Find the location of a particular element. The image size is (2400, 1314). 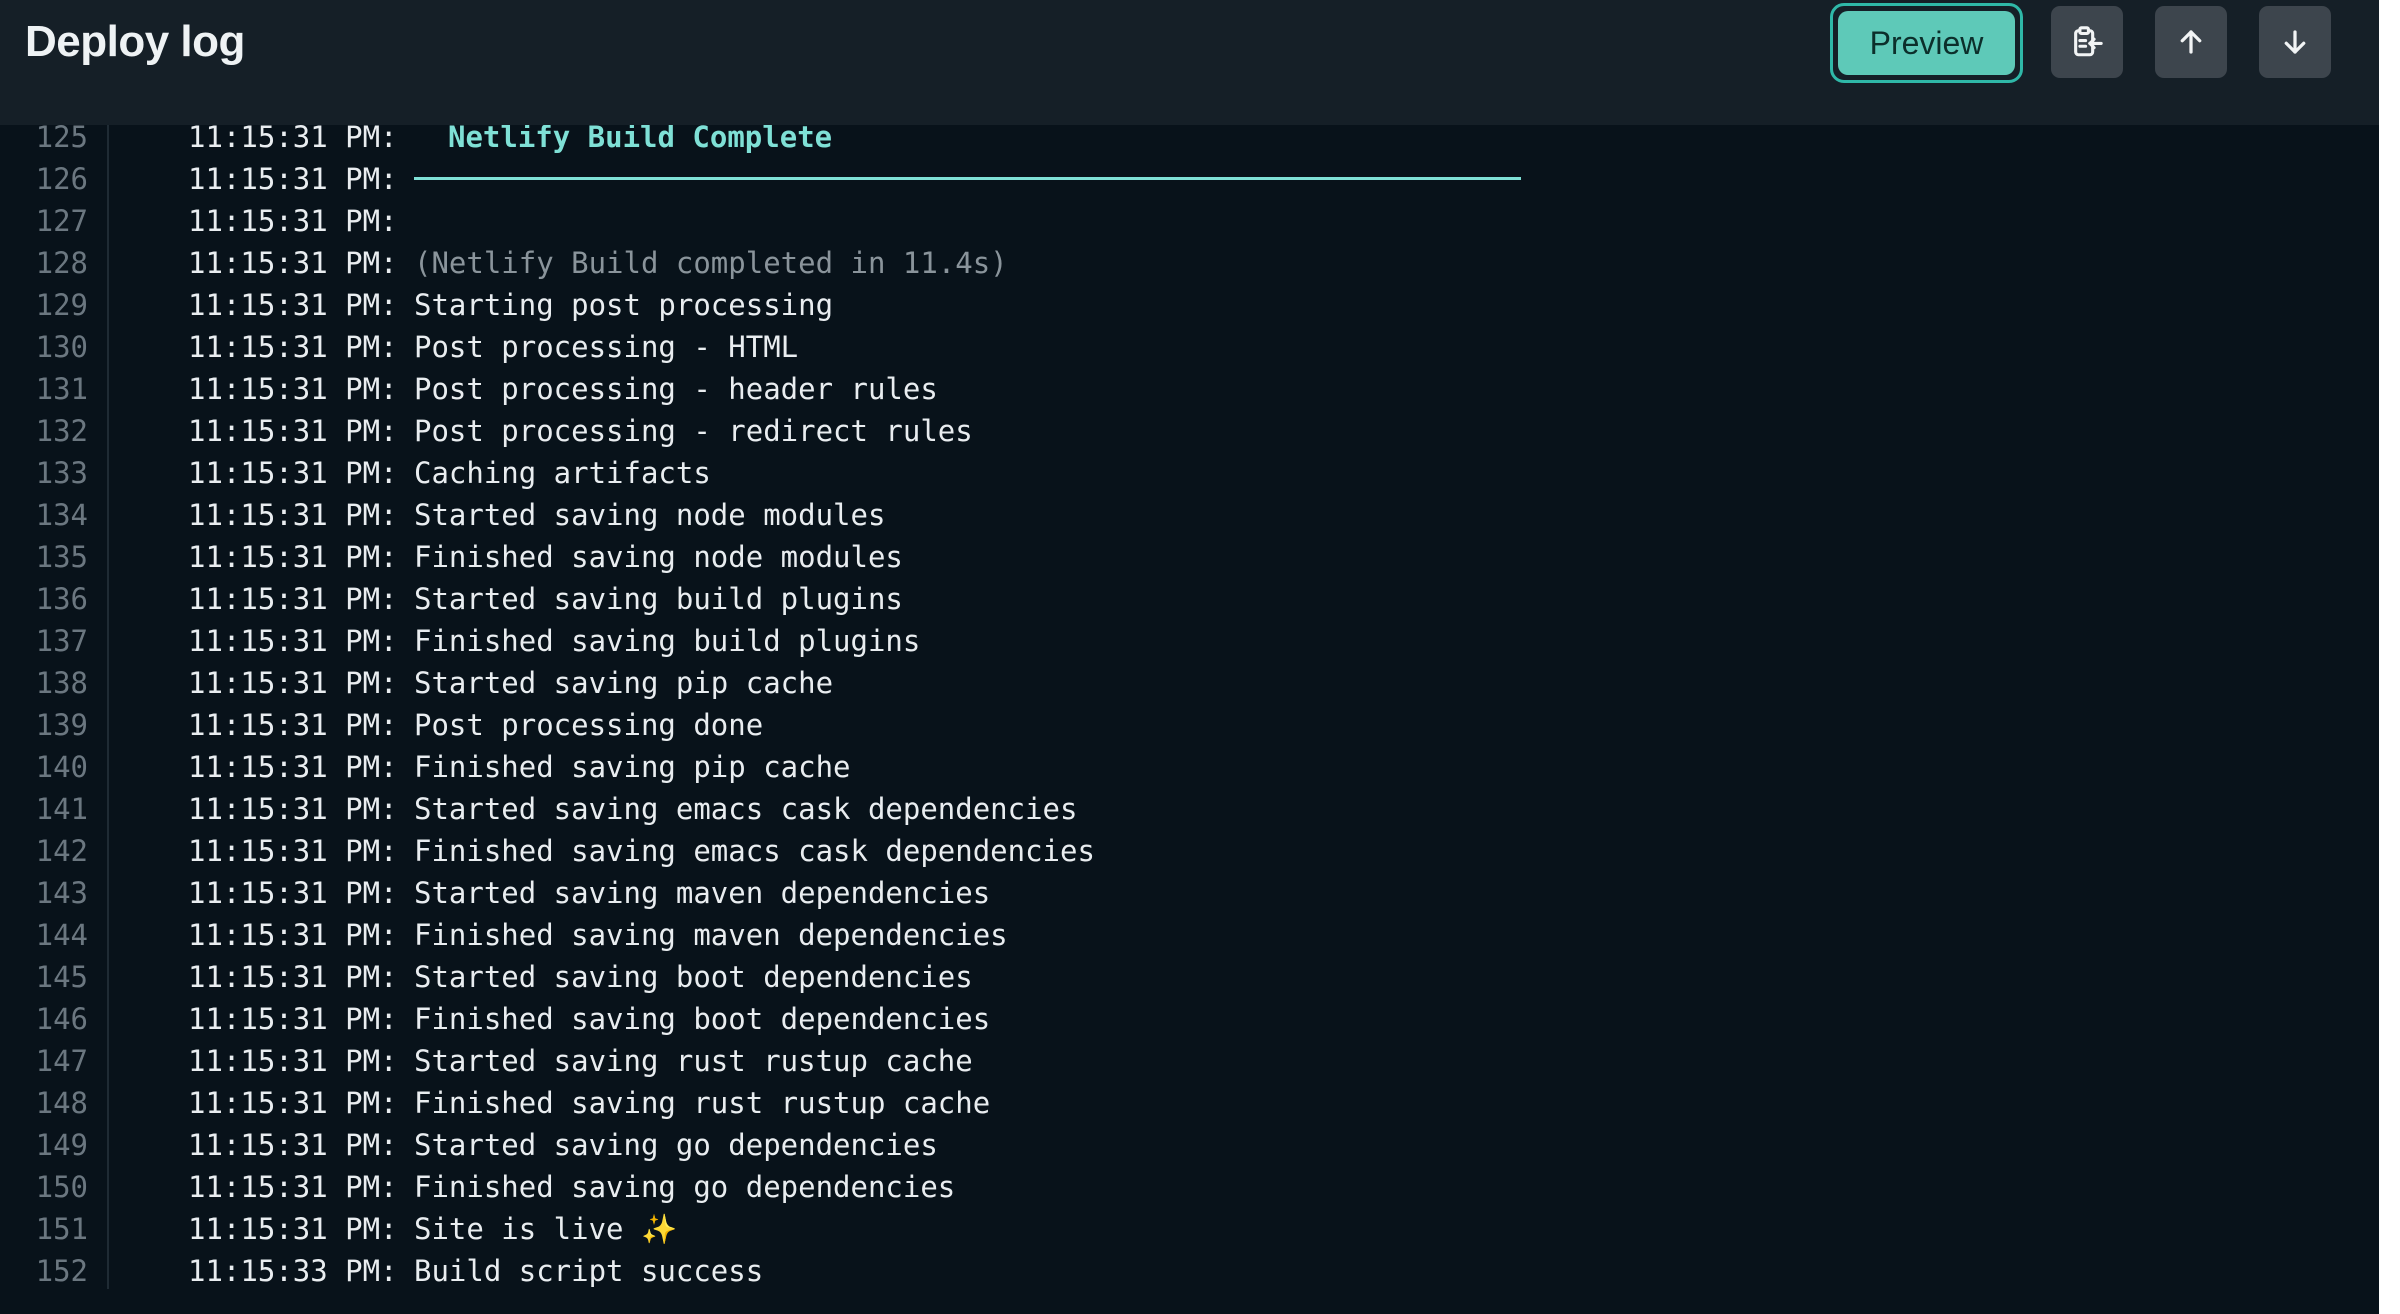

log-message: Started saving boot dependencies is located at coordinates (693, 977).